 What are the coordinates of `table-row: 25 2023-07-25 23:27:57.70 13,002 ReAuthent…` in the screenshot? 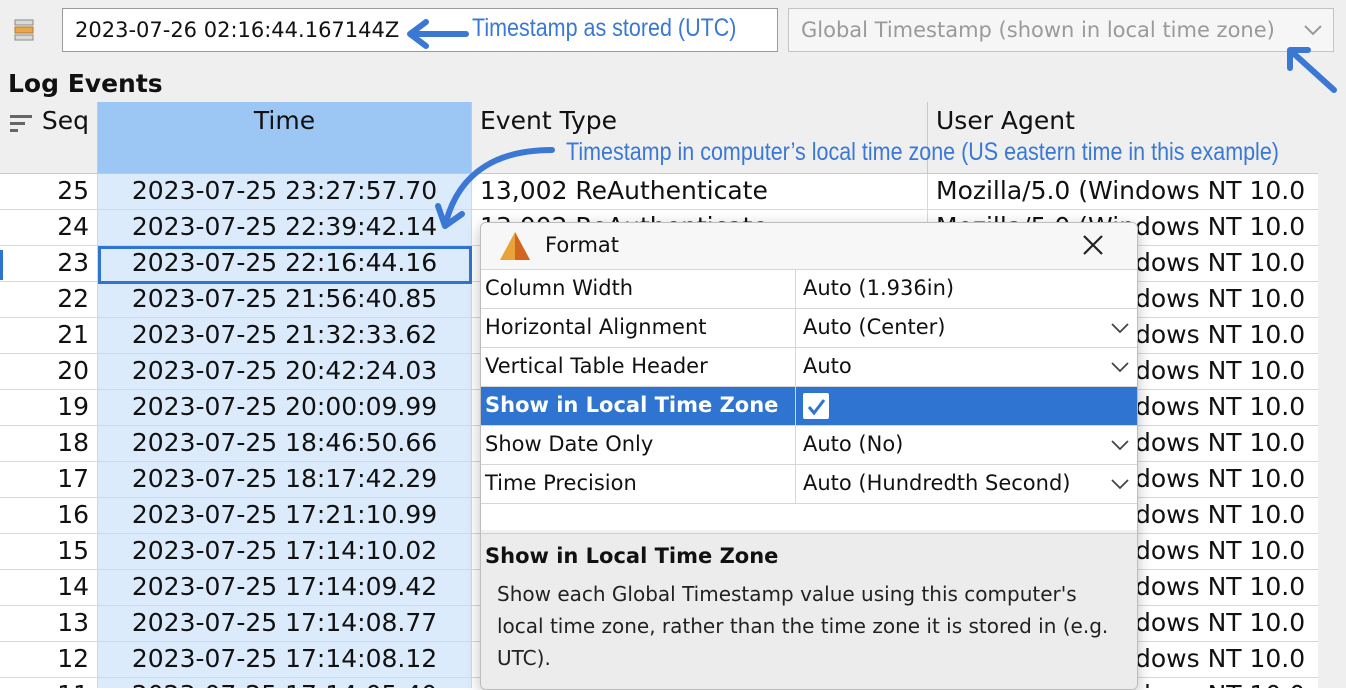 It's located at (659, 192).